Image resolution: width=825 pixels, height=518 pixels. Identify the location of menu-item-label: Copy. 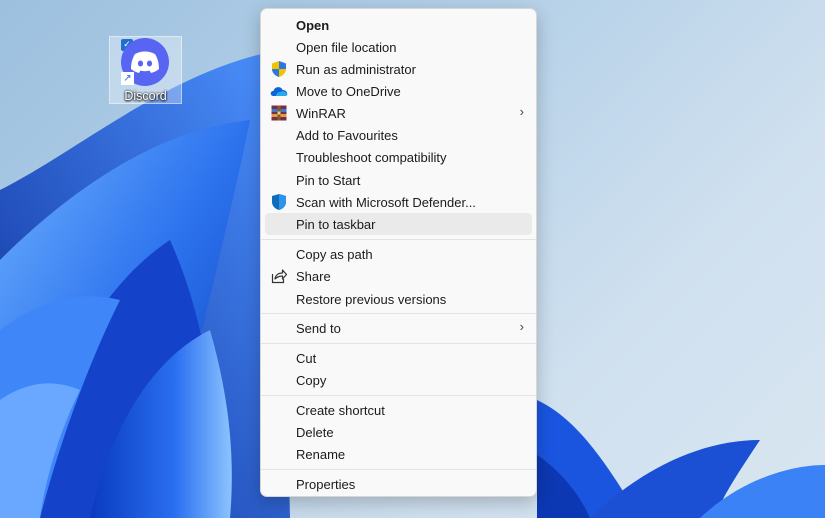
(311, 380).